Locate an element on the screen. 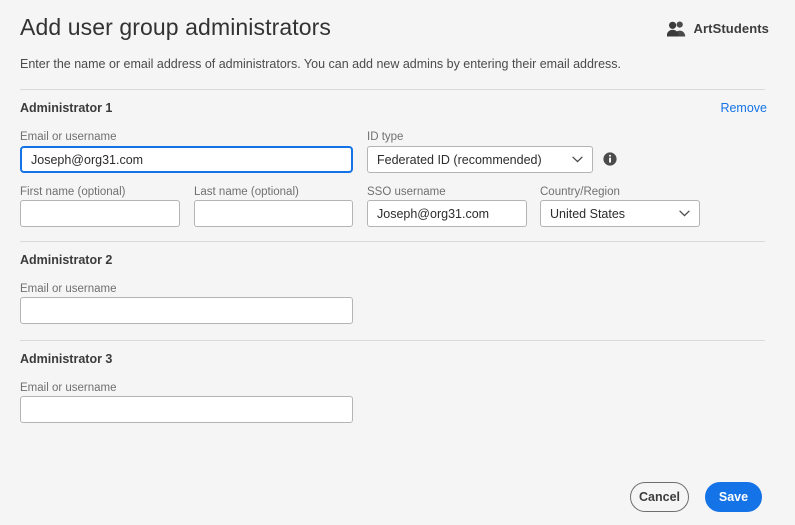  label-id-type-1: ID type is located at coordinates (385, 137).